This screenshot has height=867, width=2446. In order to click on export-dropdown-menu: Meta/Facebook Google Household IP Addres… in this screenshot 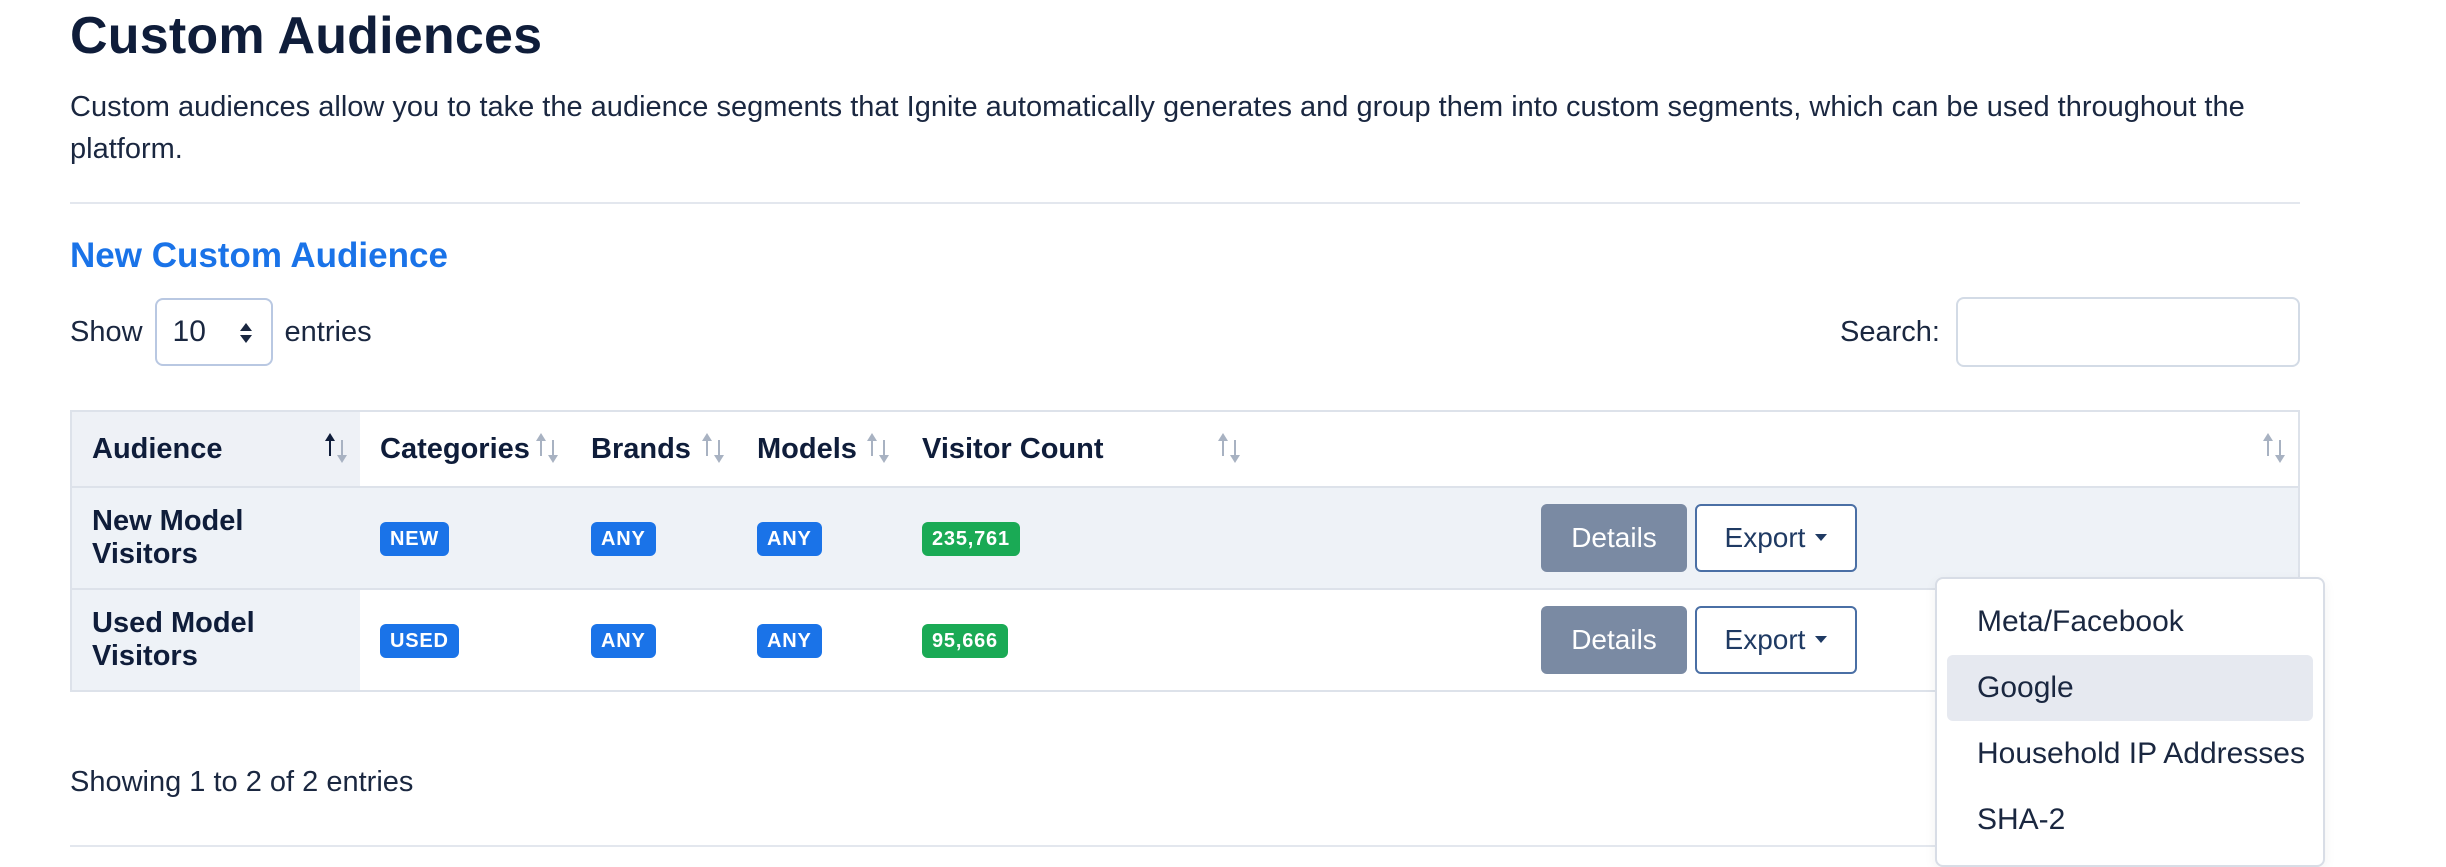, I will do `click(2130, 722)`.